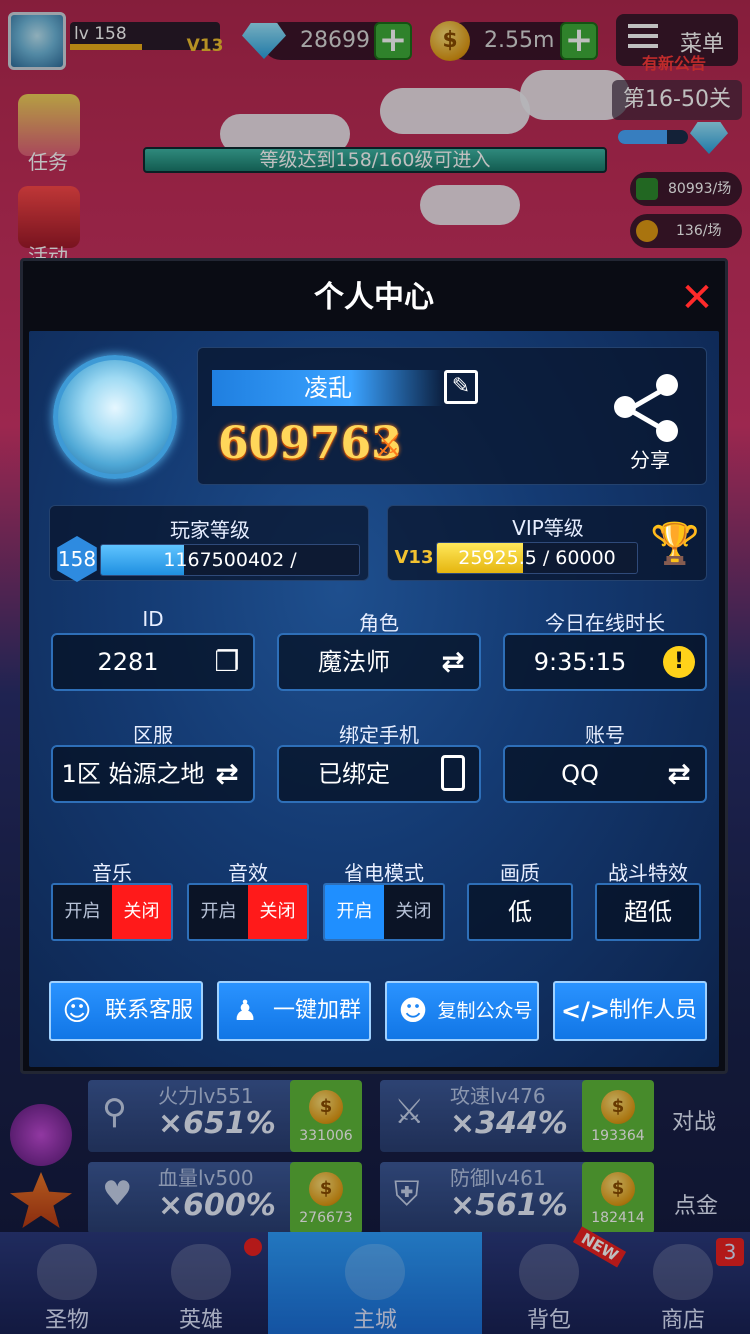 The height and width of the screenshot is (1334, 750). What do you see at coordinates (245, 1010) in the screenshot?
I see `penguin-icon: ♟` at bounding box center [245, 1010].